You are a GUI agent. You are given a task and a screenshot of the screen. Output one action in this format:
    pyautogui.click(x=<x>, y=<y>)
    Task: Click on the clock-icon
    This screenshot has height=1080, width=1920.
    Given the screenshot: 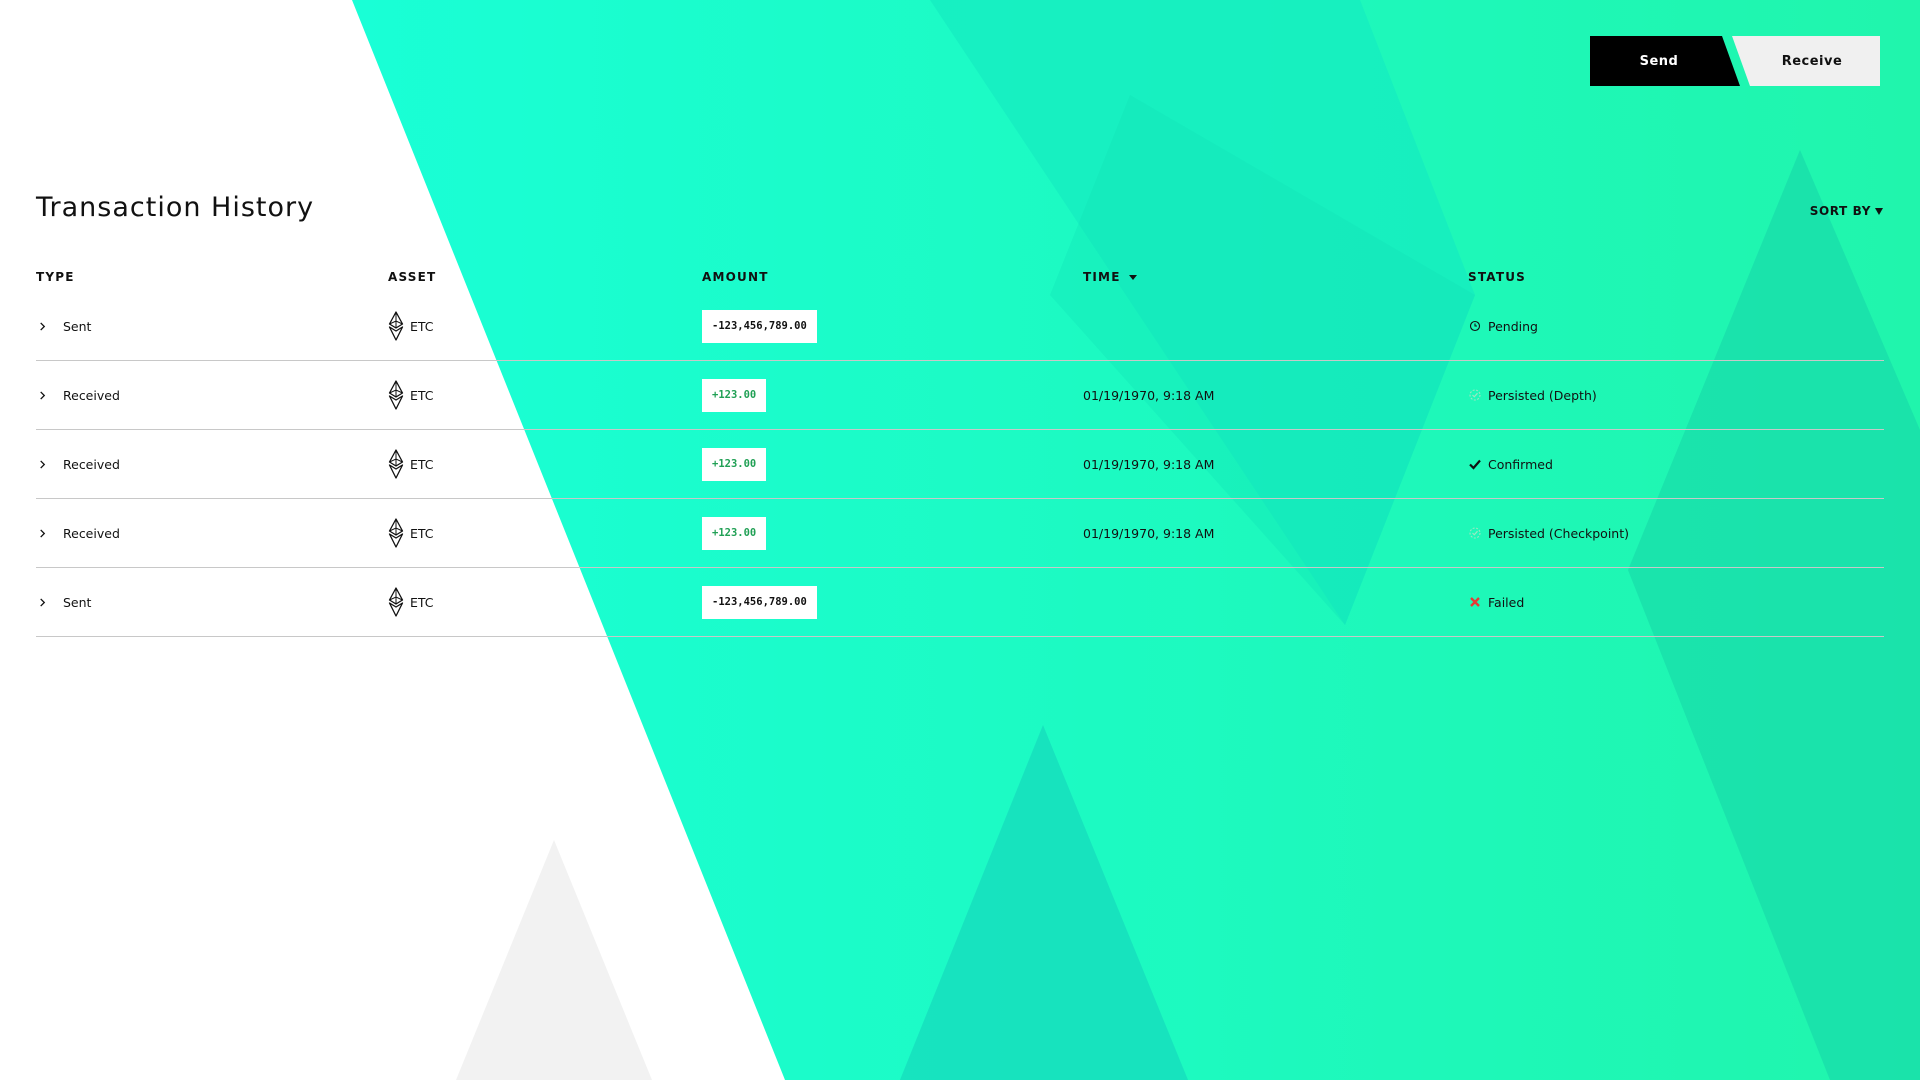 What is the action you would take?
    pyautogui.click(x=1475, y=326)
    